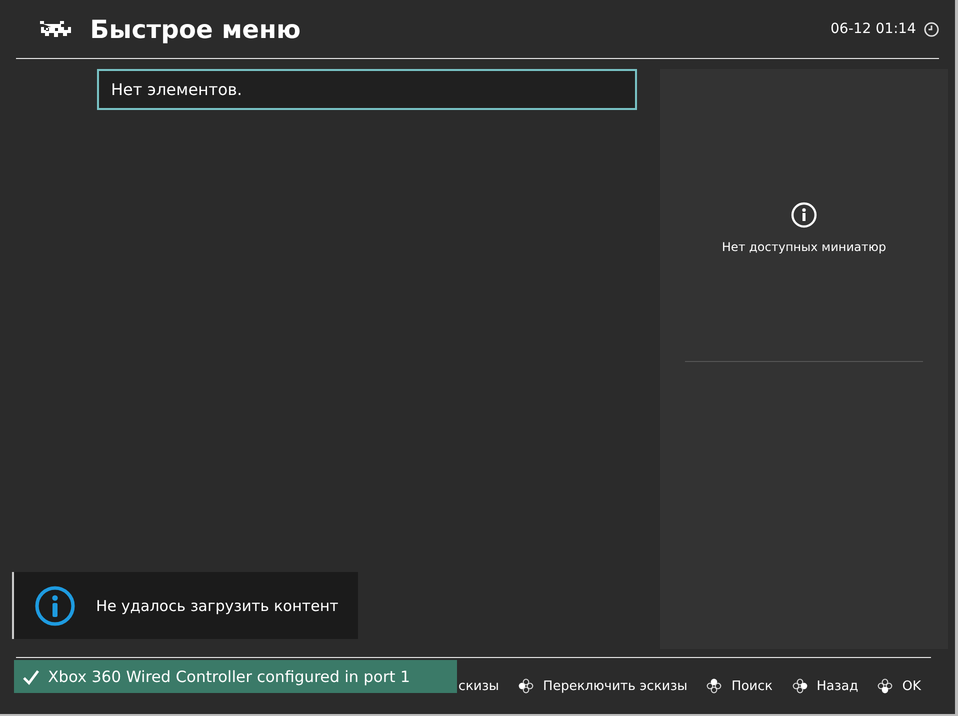  I want to click on empty-message: Нет доступных миниатюр, so click(804, 247).